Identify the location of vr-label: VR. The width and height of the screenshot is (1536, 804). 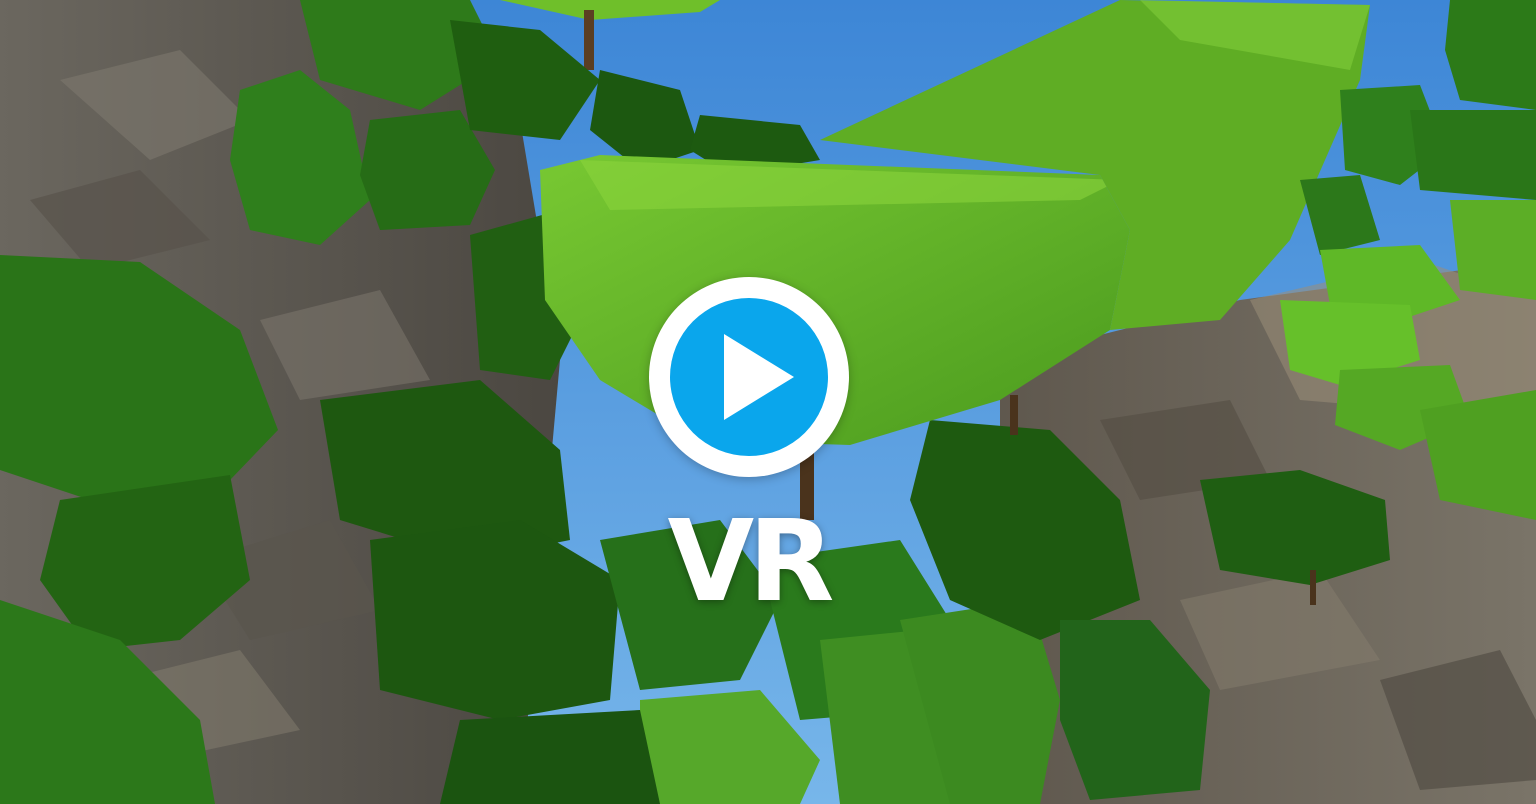
(751, 562).